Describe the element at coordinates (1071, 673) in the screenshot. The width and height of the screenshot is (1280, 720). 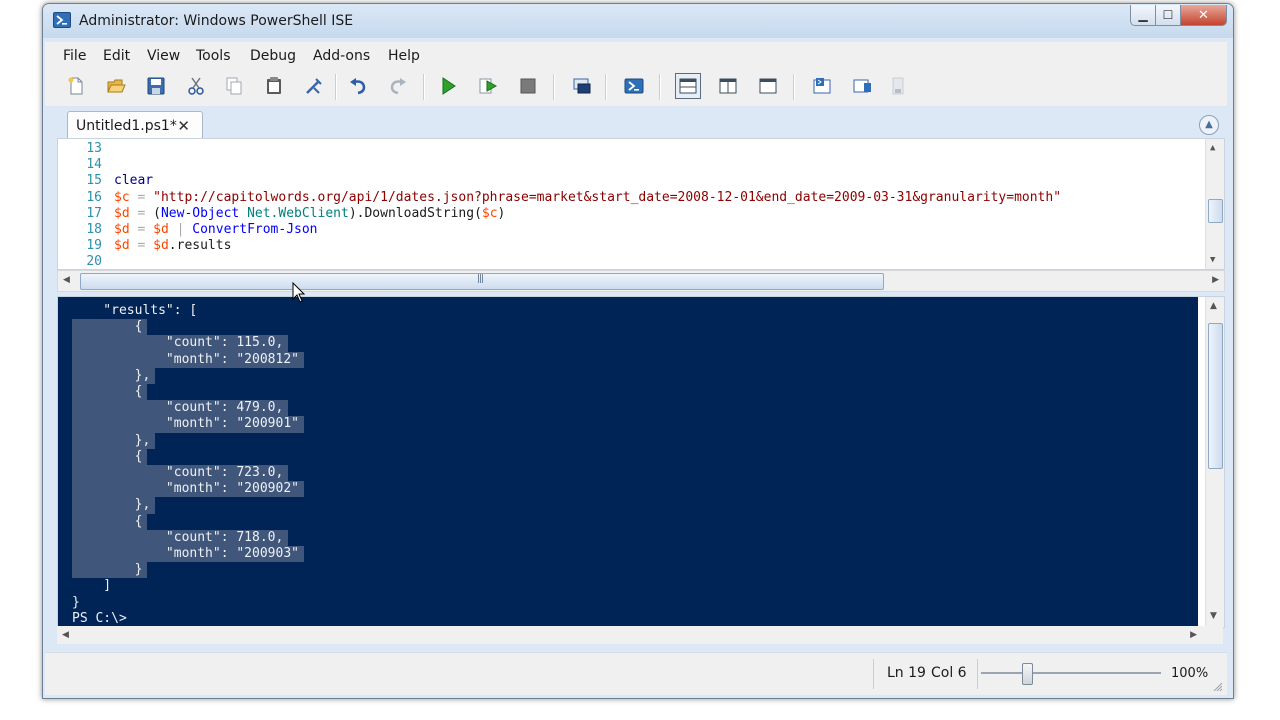
I see `zoom-slider-track` at that location.